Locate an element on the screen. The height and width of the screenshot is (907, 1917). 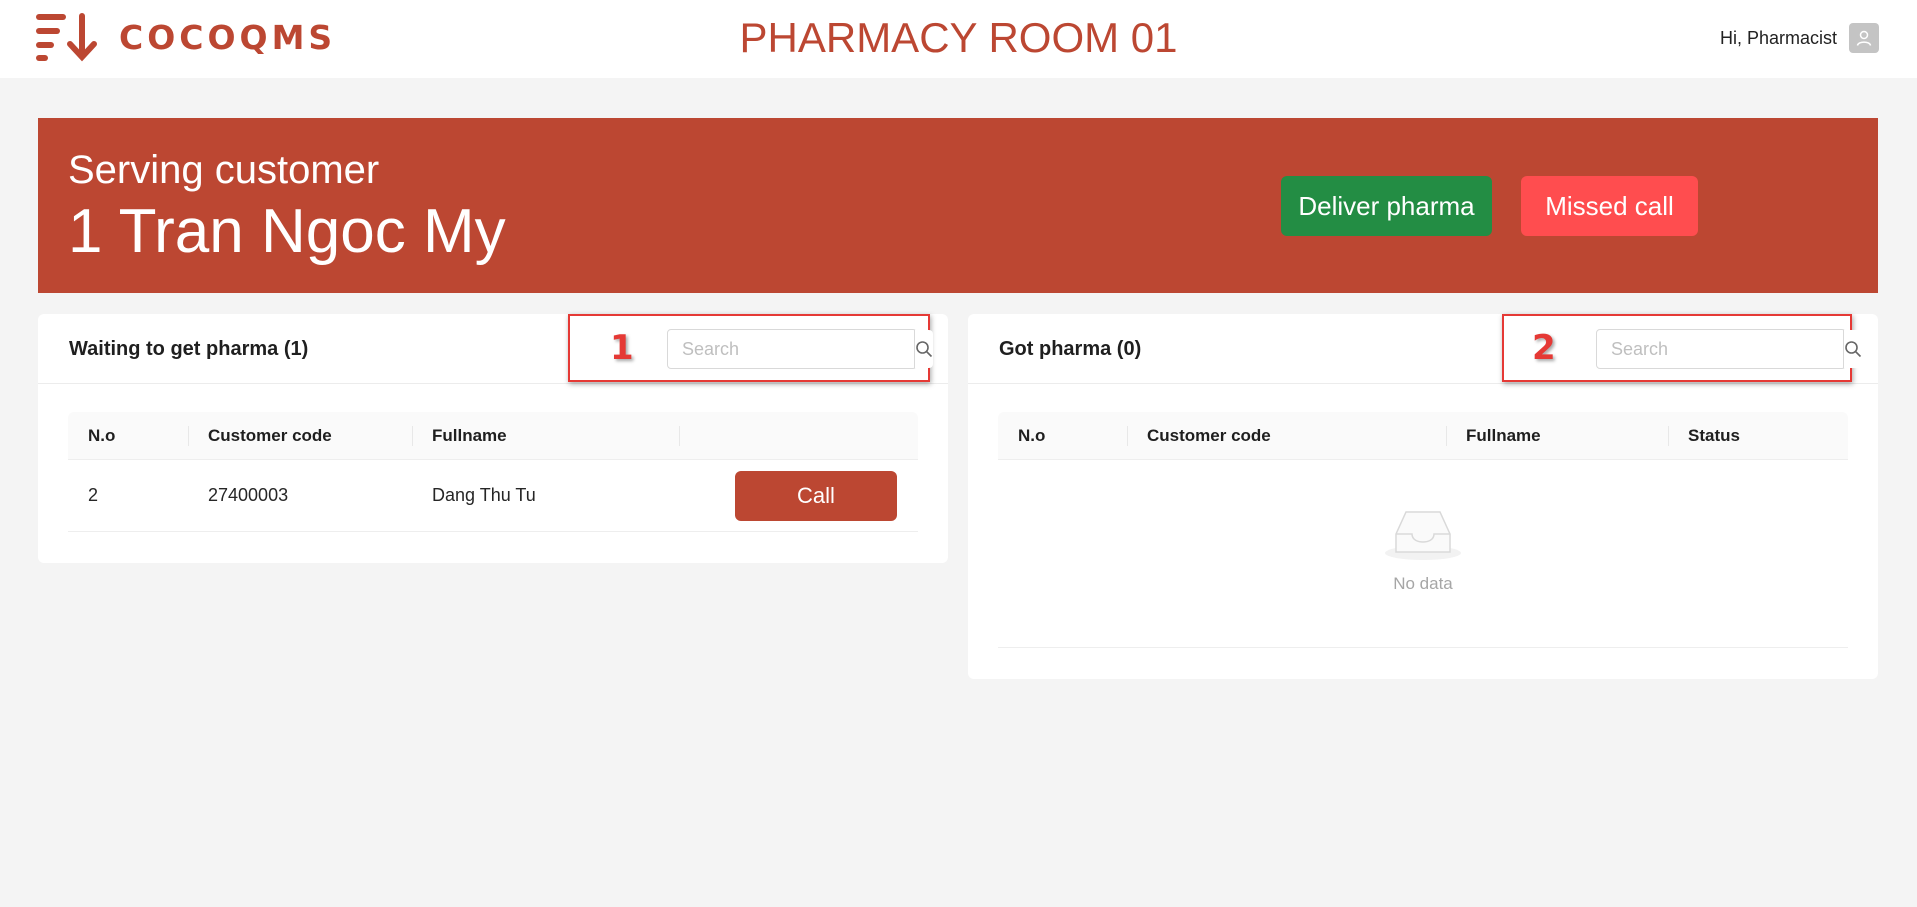
user-menu: Hi, Pharmacist is located at coordinates (1799, 38).